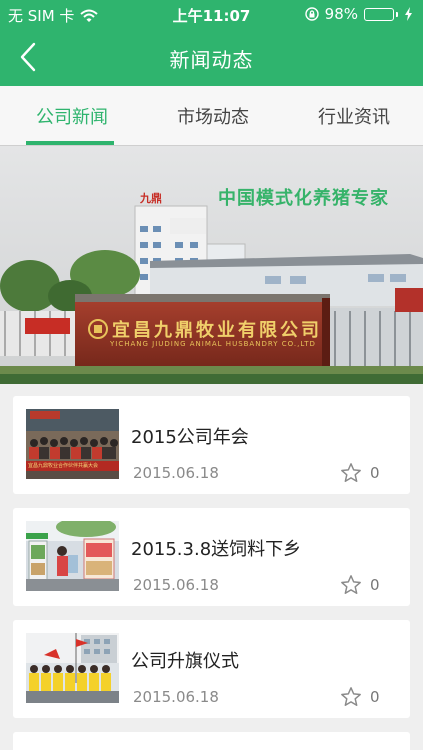 The image size is (423, 750). What do you see at coordinates (303, 198) in the screenshot?
I see `banner-slogan: 中国模式化养猪专家` at bounding box center [303, 198].